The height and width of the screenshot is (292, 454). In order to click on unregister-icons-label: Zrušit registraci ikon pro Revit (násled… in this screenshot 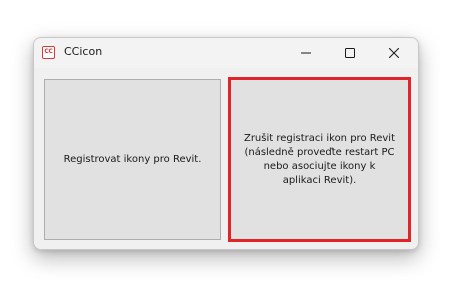, I will do `click(319, 159)`.